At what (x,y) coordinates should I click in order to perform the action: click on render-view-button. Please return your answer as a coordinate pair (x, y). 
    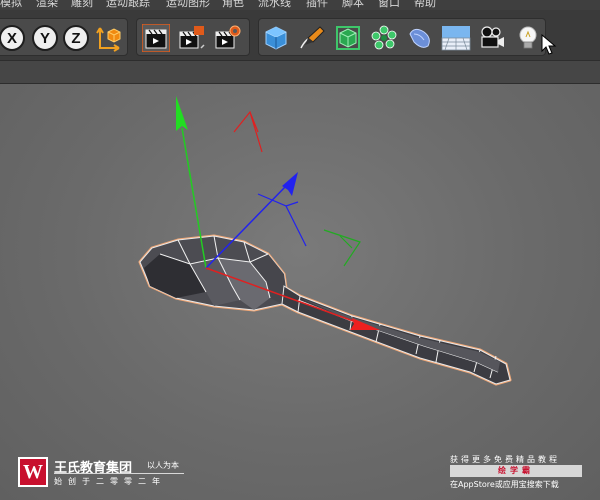
    Looking at the image, I should click on (156, 38).